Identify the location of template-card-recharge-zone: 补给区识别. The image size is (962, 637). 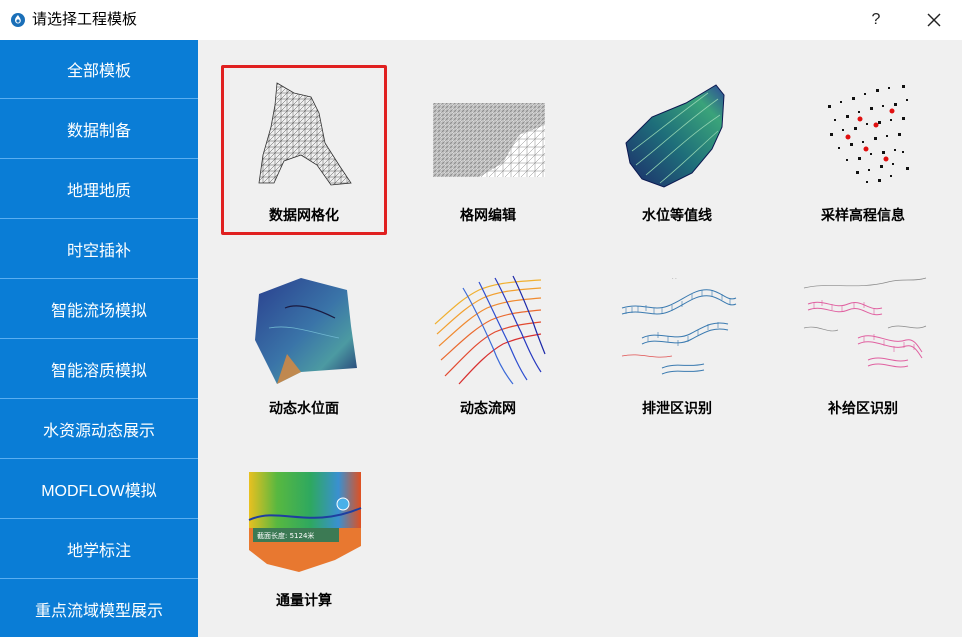
(863, 343).